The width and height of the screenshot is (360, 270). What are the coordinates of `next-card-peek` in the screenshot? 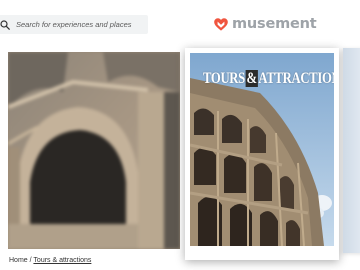 It's located at (351, 150).